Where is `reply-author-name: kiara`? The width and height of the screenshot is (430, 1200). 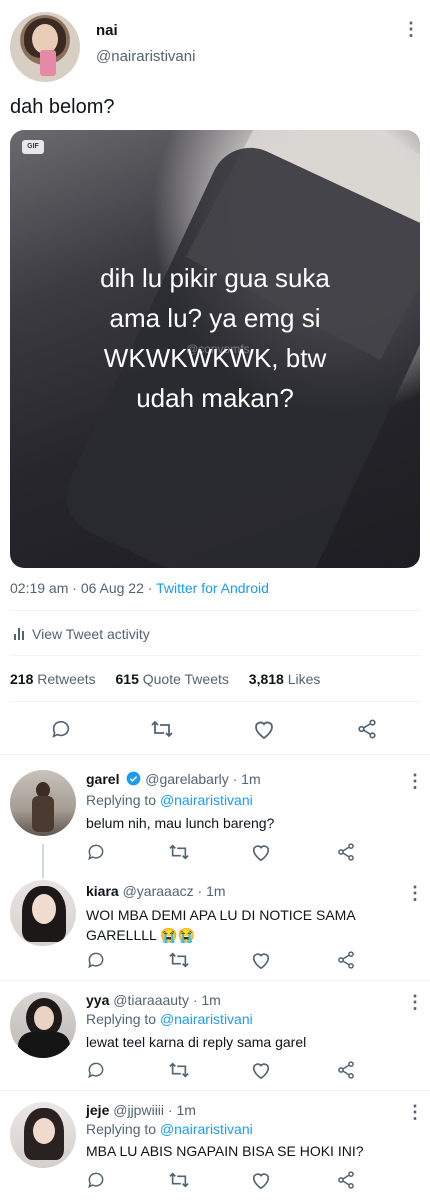 reply-author-name: kiara is located at coordinates (102, 891).